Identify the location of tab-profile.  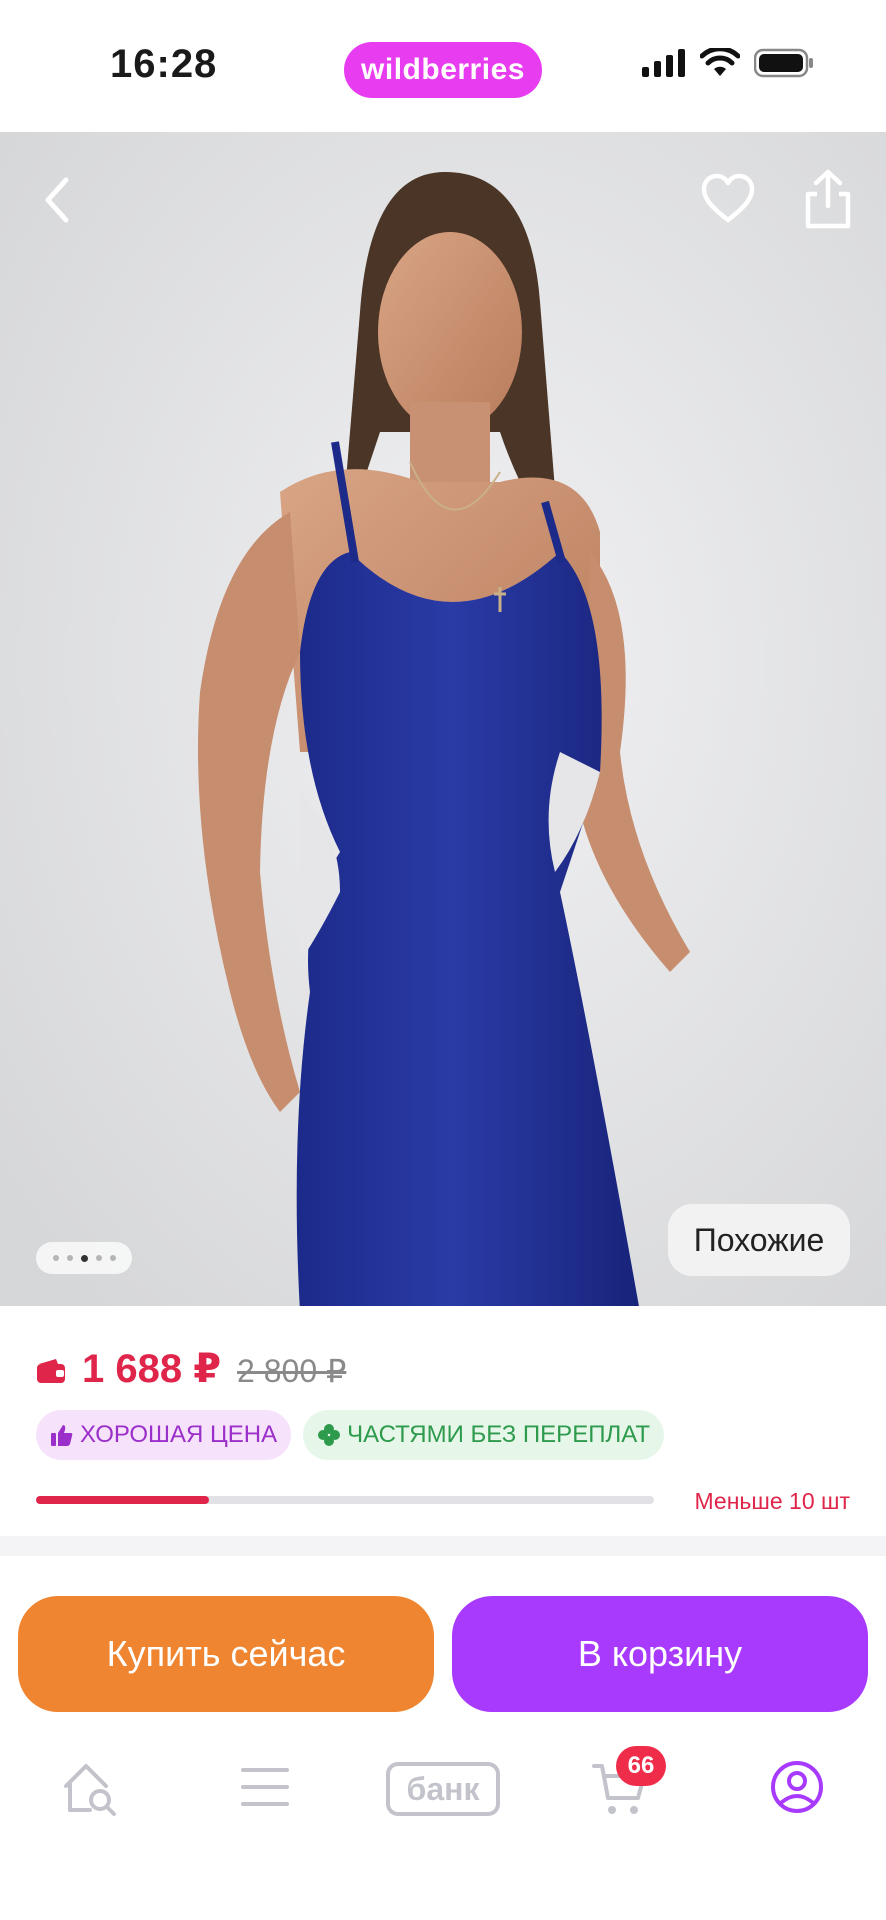
(797, 1787).